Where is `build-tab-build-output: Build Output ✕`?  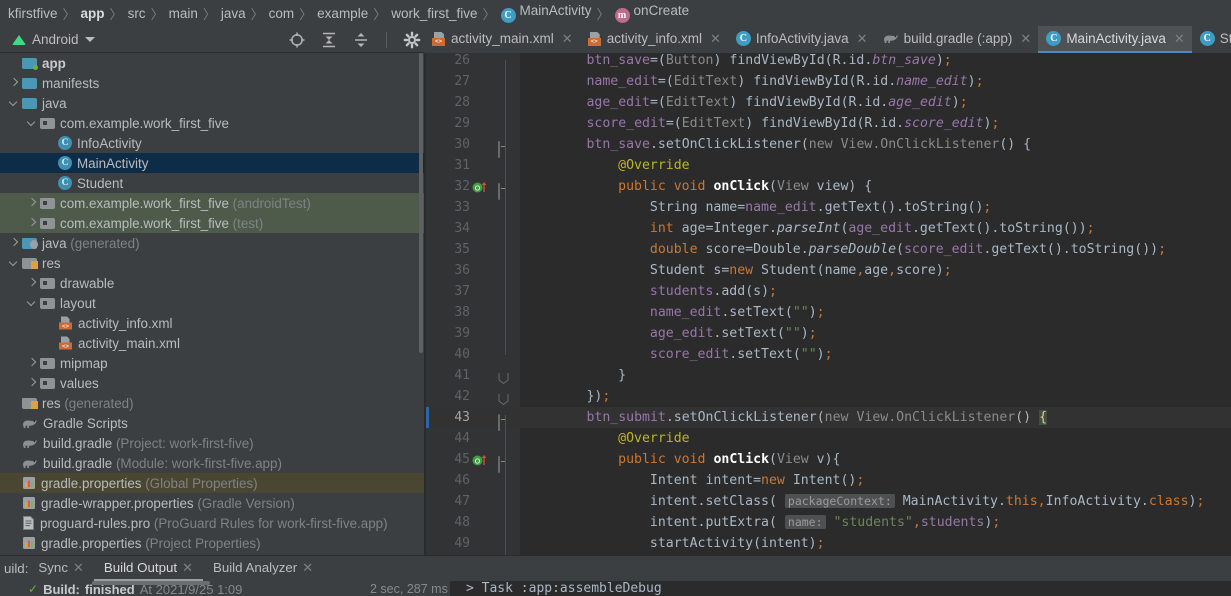
build-tab-build-output: Build Output ✕ is located at coordinates (148, 568).